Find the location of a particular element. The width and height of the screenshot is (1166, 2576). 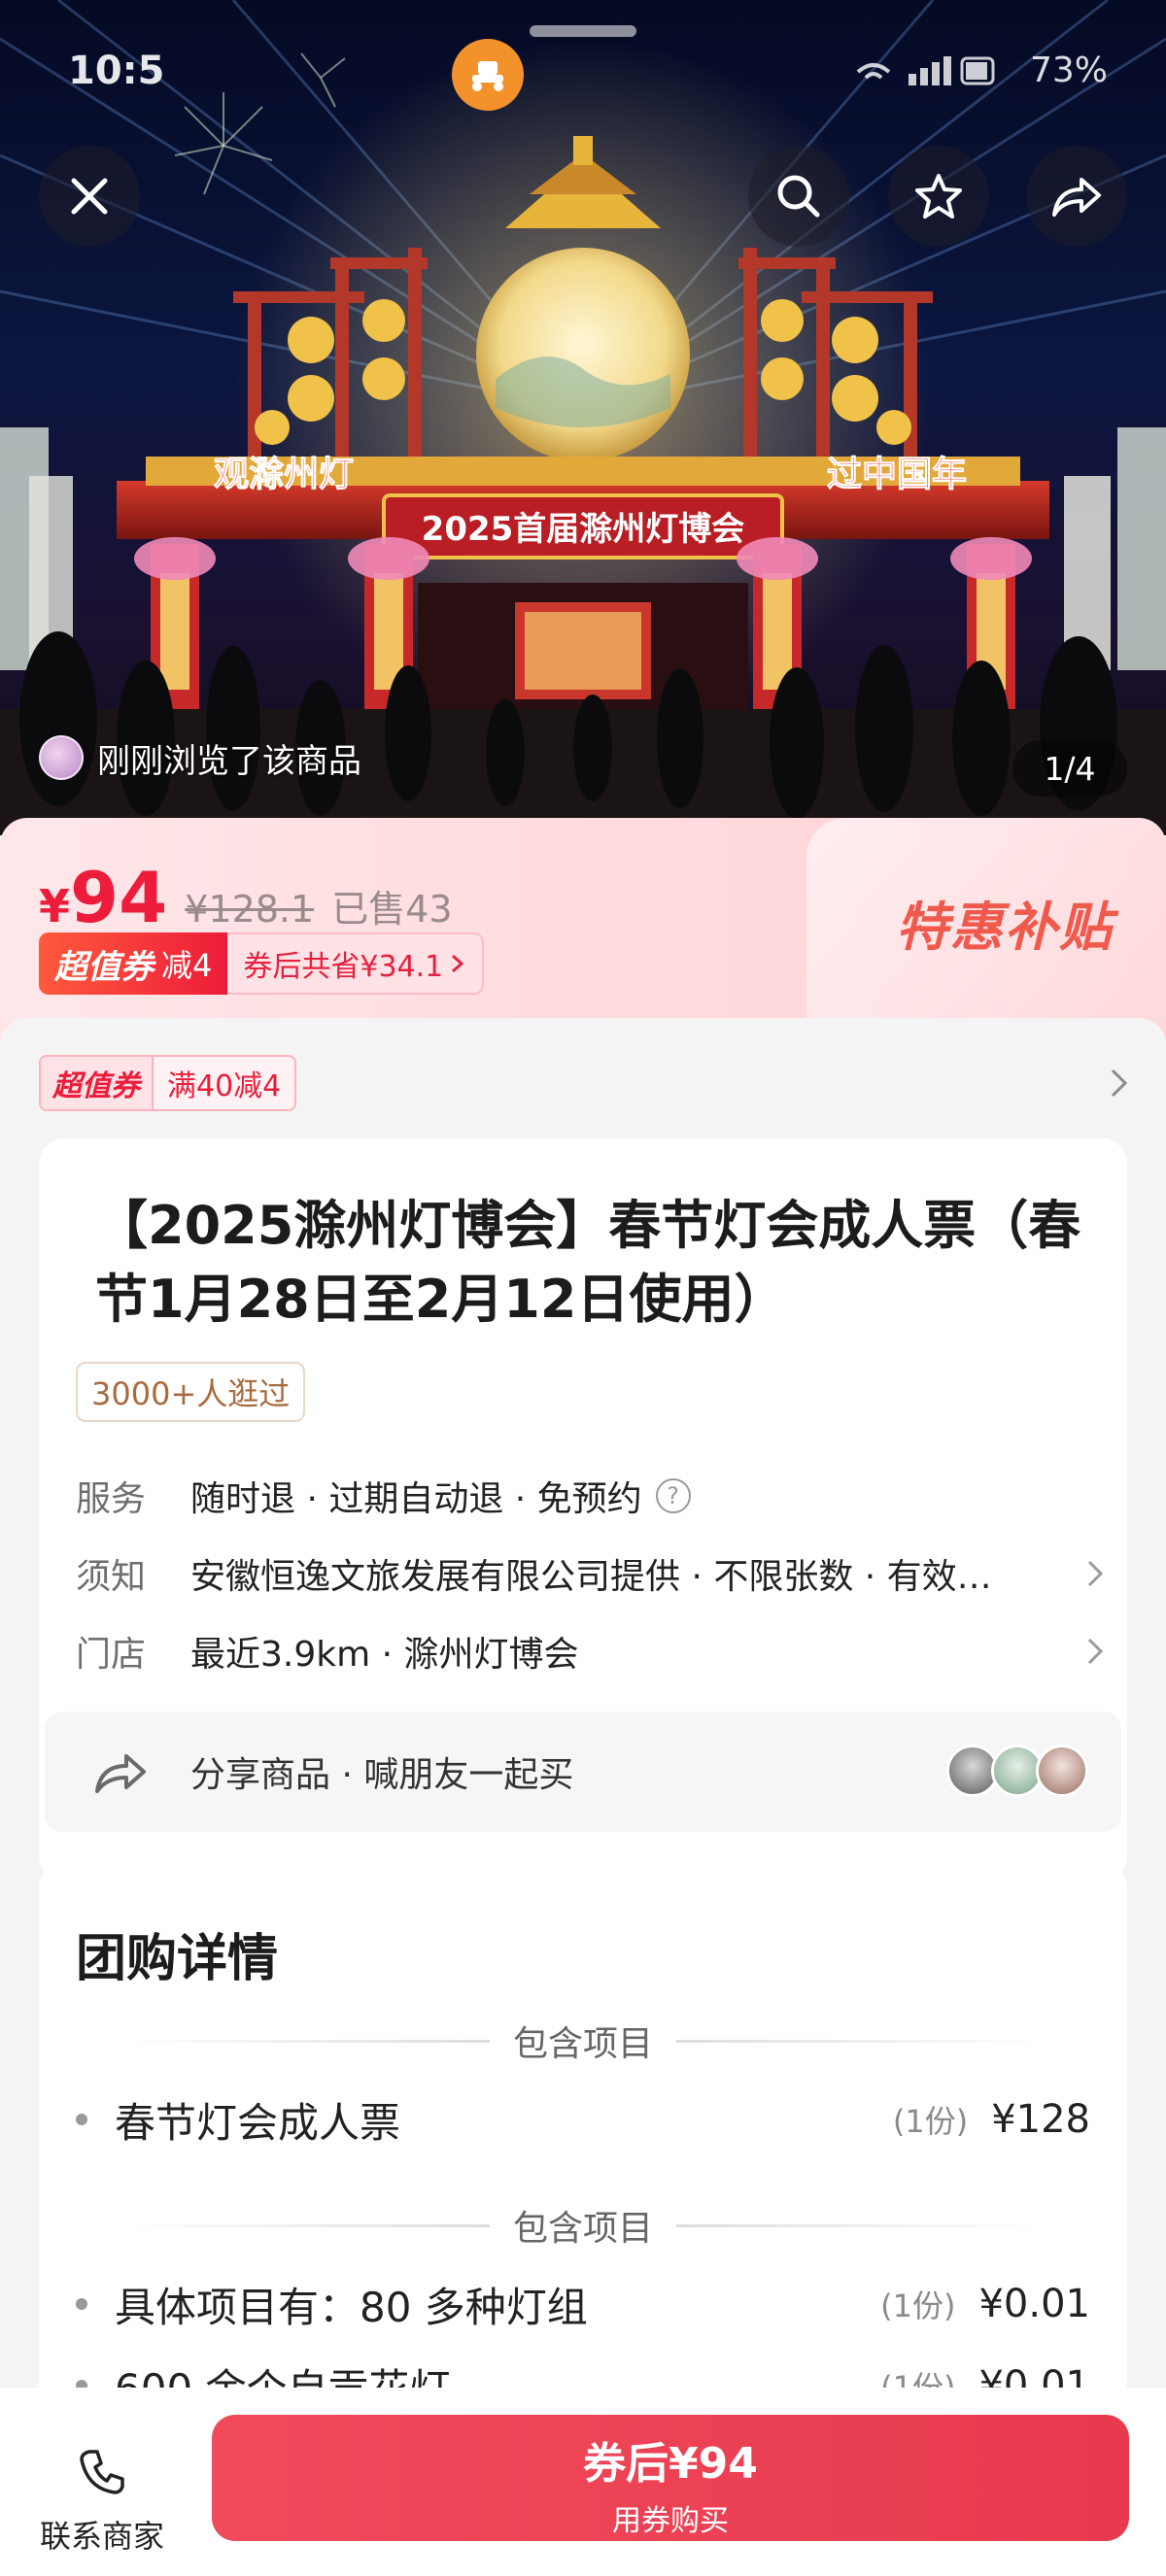

coupon-saving: 券后共省¥34.1 is located at coordinates (356, 963).